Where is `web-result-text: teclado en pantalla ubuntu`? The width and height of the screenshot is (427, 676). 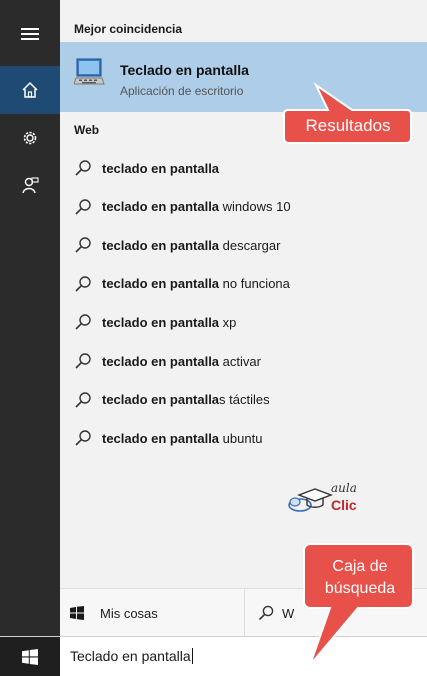
web-result-text: teclado en pantalla ubuntu is located at coordinates (182, 438).